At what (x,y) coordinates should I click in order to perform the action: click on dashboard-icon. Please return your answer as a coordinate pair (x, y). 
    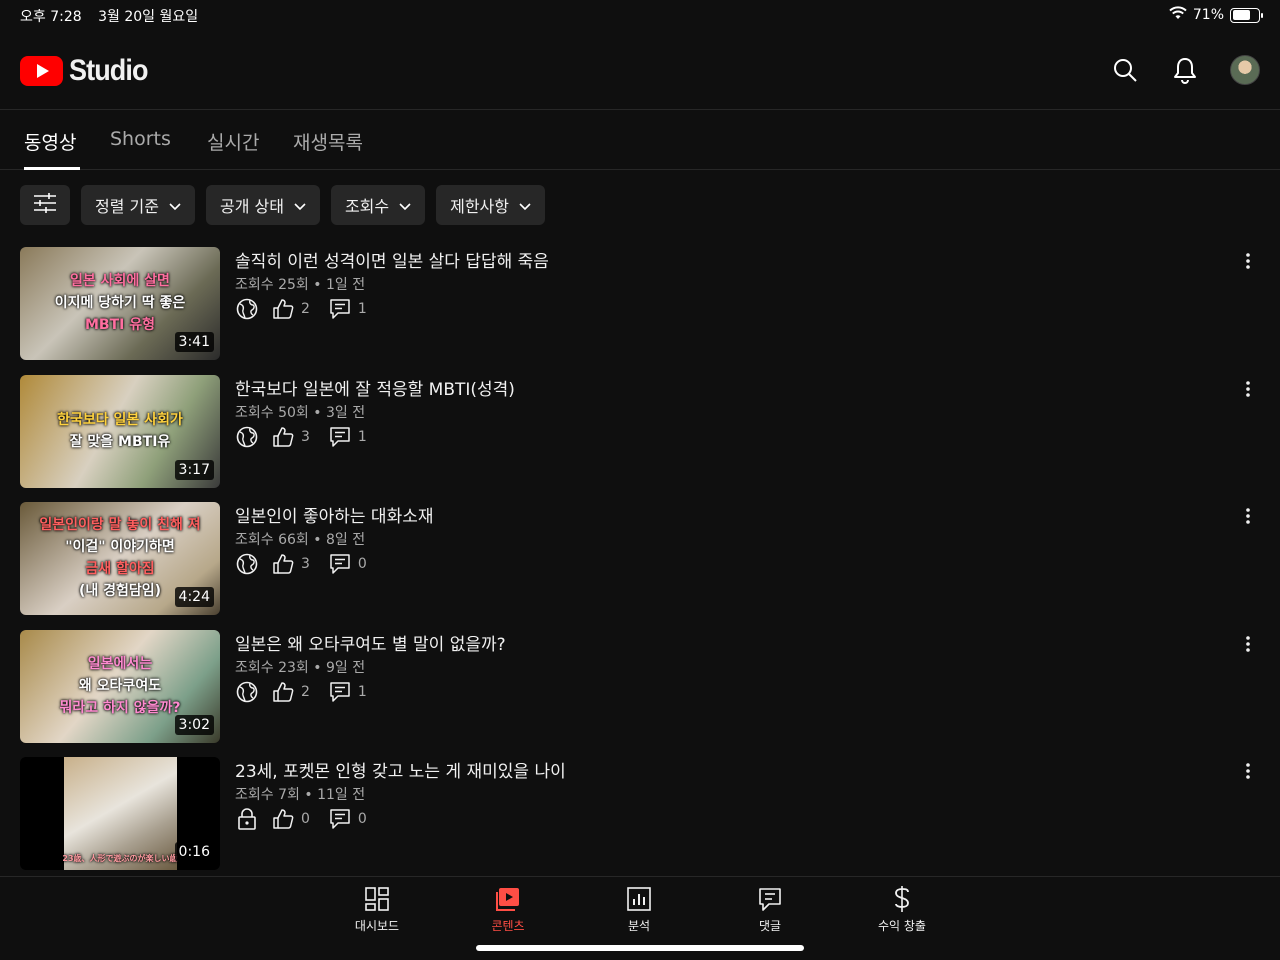
    Looking at the image, I should click on (377, 899).